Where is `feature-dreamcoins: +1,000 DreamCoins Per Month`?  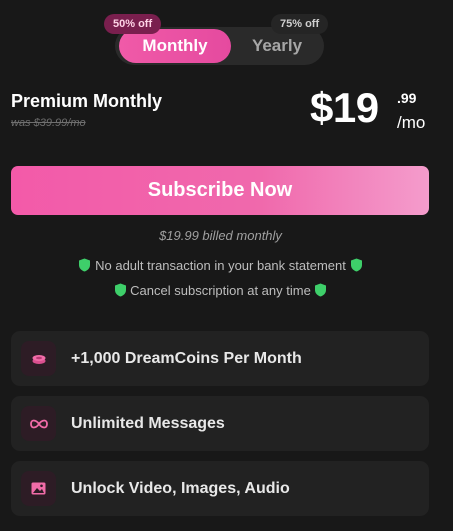
feature-dreamcoins: +1,000 DreamCoins Per Month is located at coordinates (220, 358).